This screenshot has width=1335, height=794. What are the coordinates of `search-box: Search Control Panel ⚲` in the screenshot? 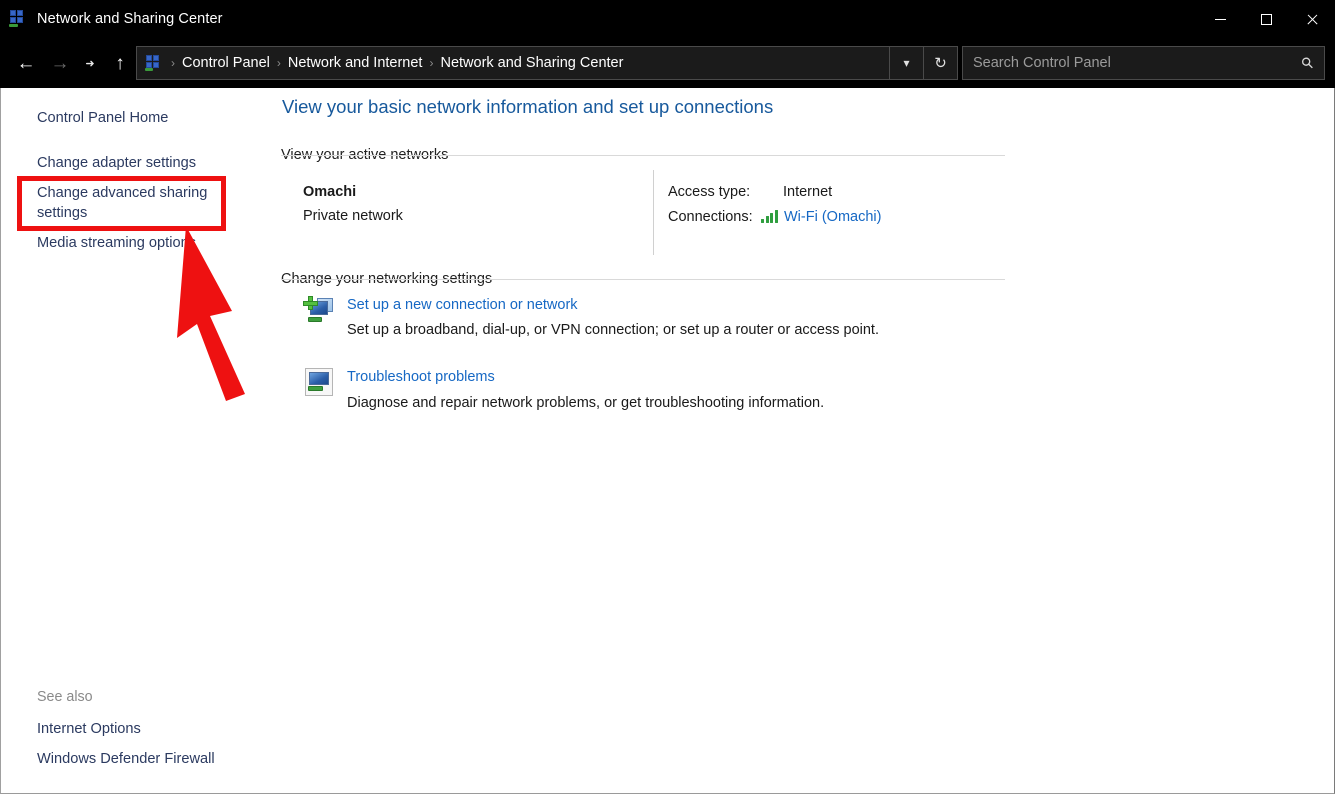 It's located at (1143, 63).